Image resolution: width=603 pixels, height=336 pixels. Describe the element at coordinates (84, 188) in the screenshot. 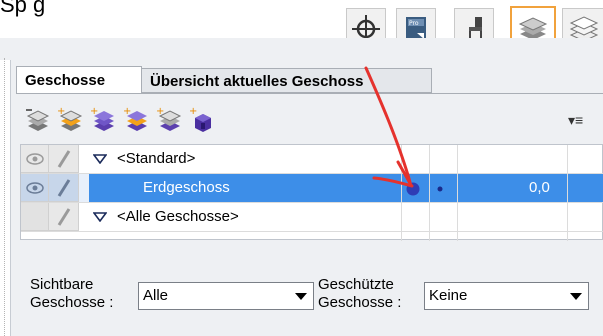

I see `row-indent` at that location.